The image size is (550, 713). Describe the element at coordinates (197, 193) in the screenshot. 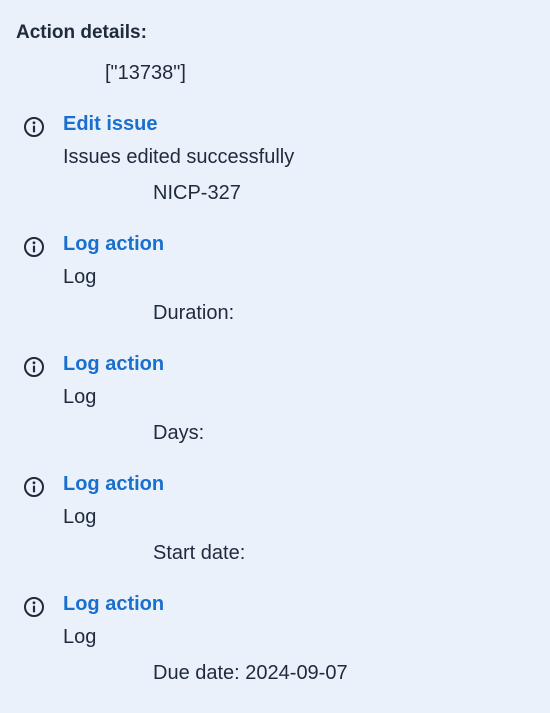

I see `entry-detail: NICP-327` at that location.